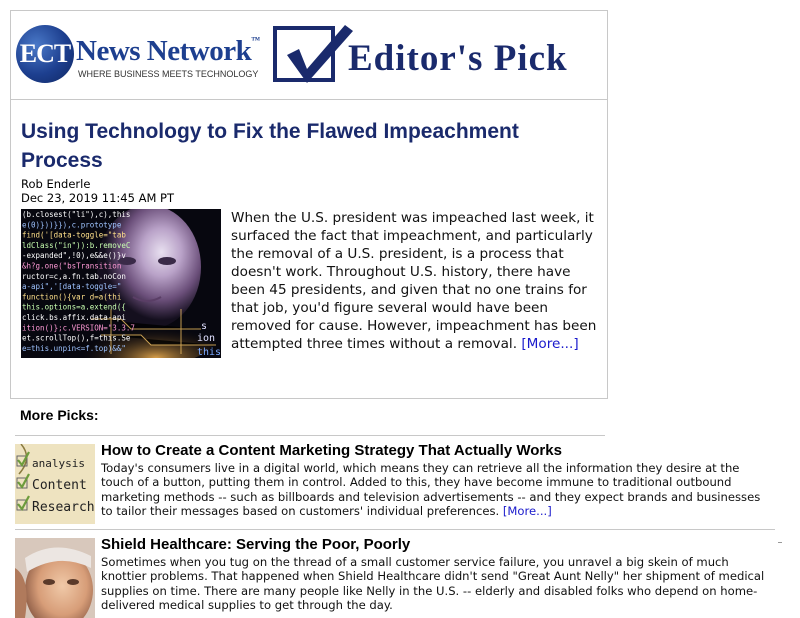  Describe the element at coordinates (74, 235) in the screenshot. I see `image-code-line: find('[data-toggle="tab` at that location.